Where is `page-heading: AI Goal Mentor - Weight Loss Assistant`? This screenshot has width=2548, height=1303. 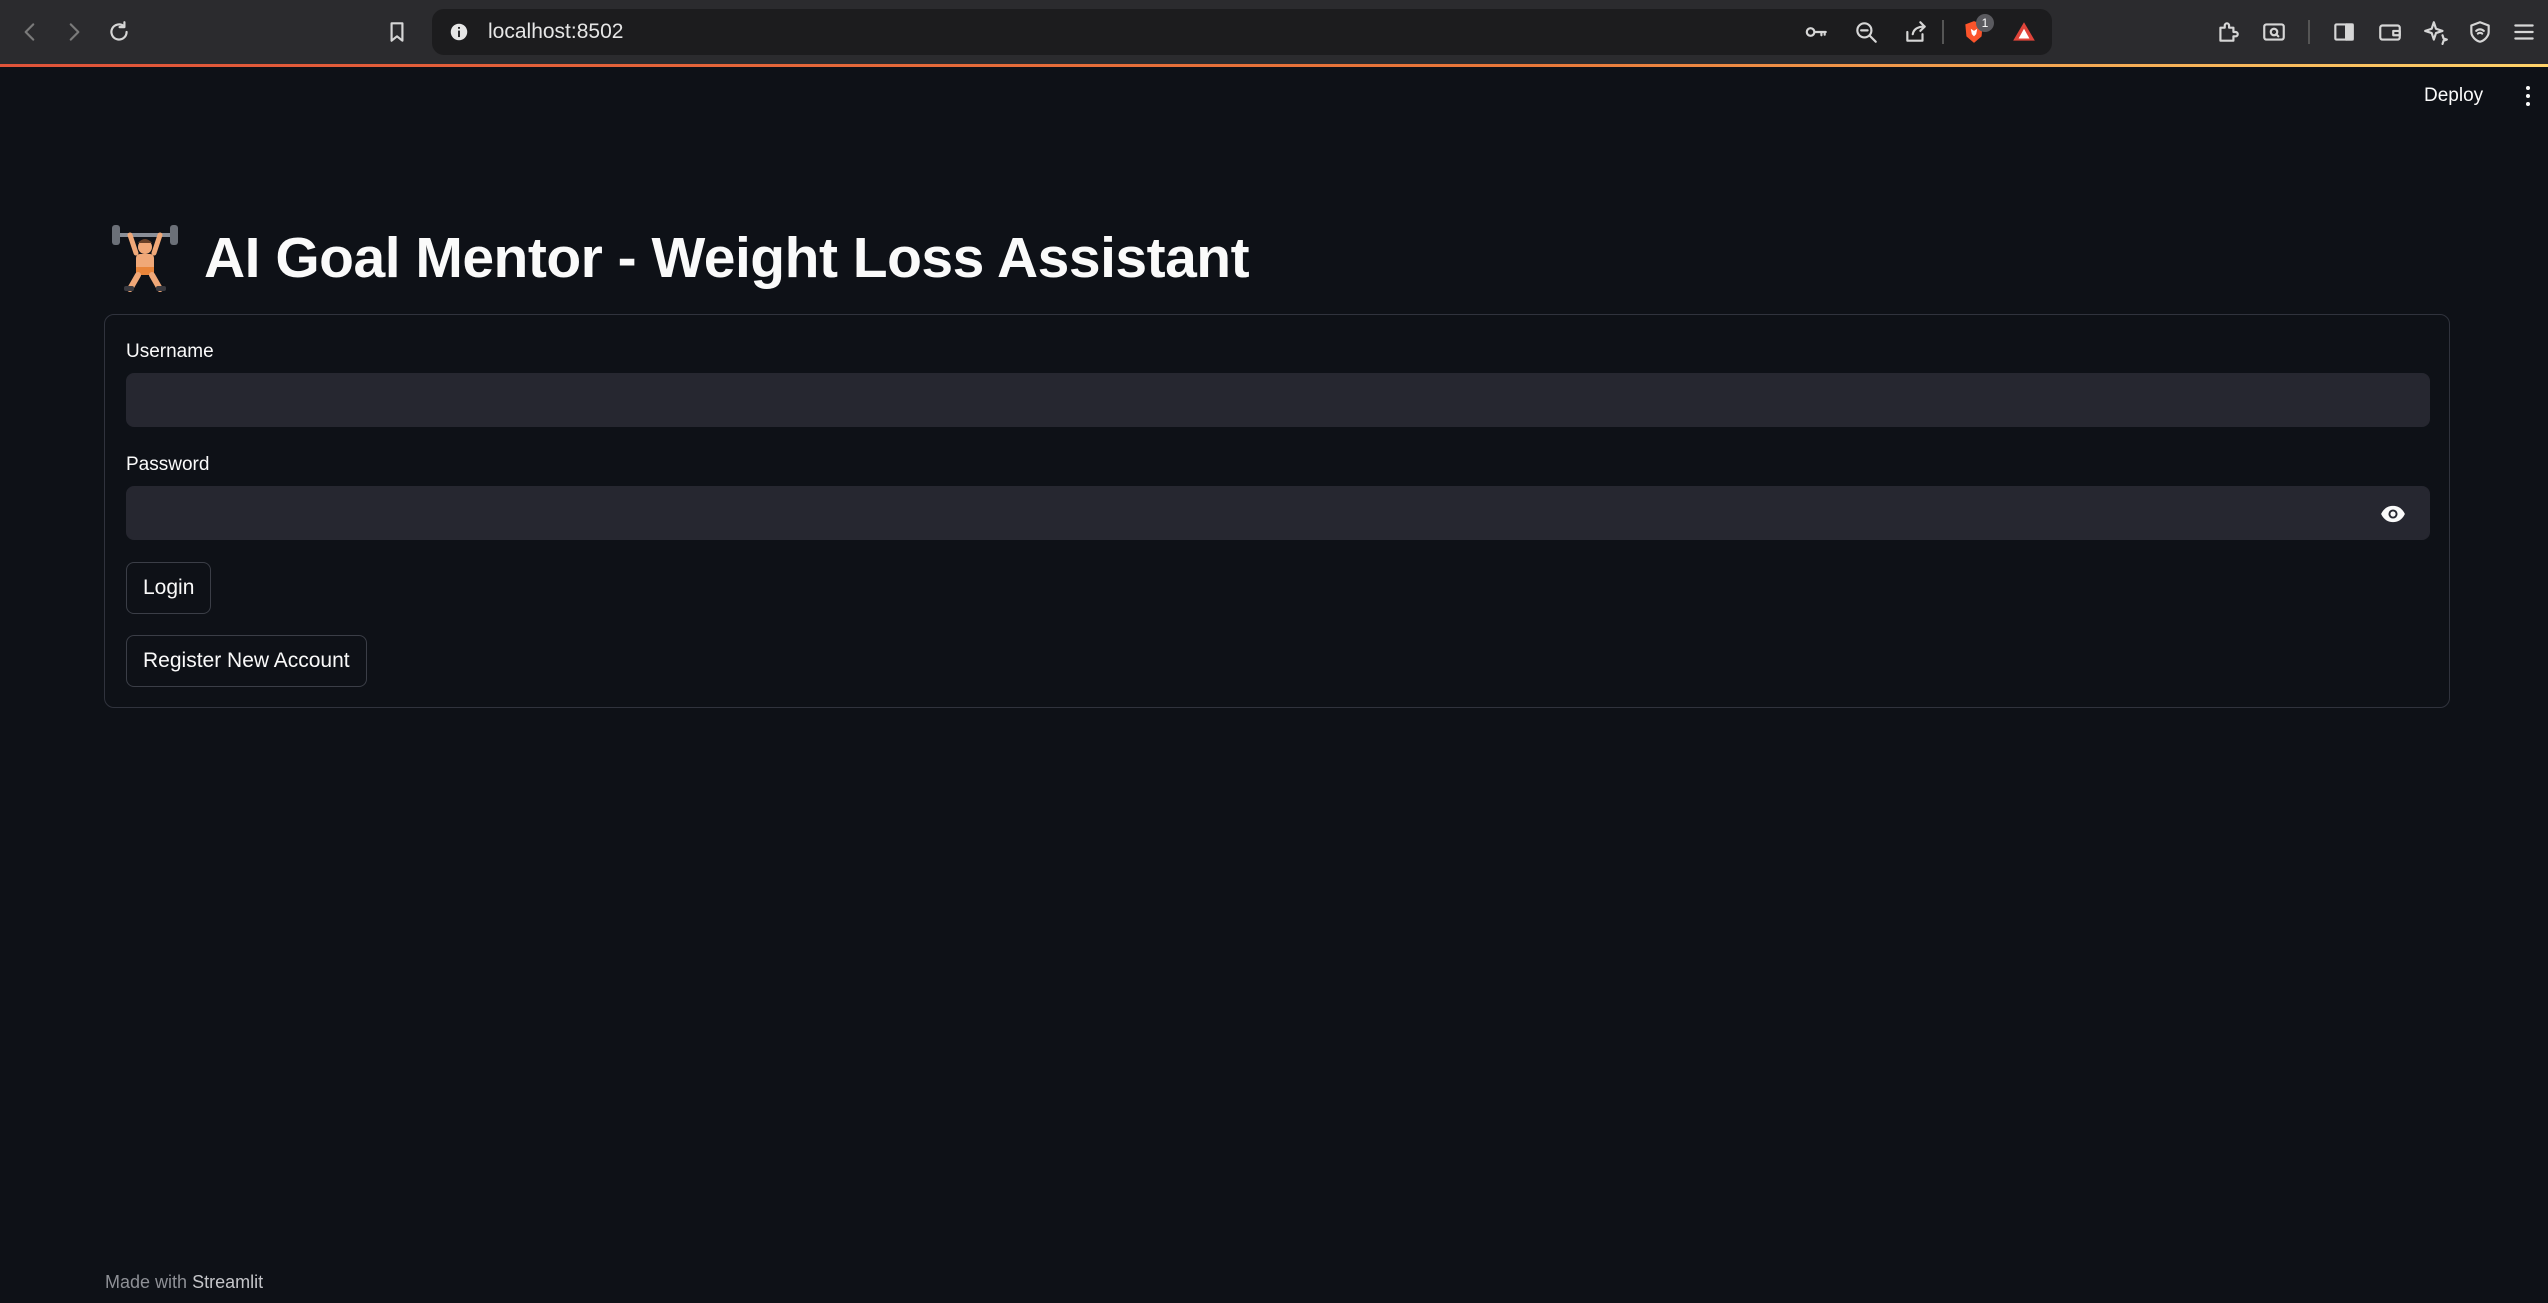 page-heading: AI Goal Mentor - Weight Loss Assistant is located at coordinates (680, 258).